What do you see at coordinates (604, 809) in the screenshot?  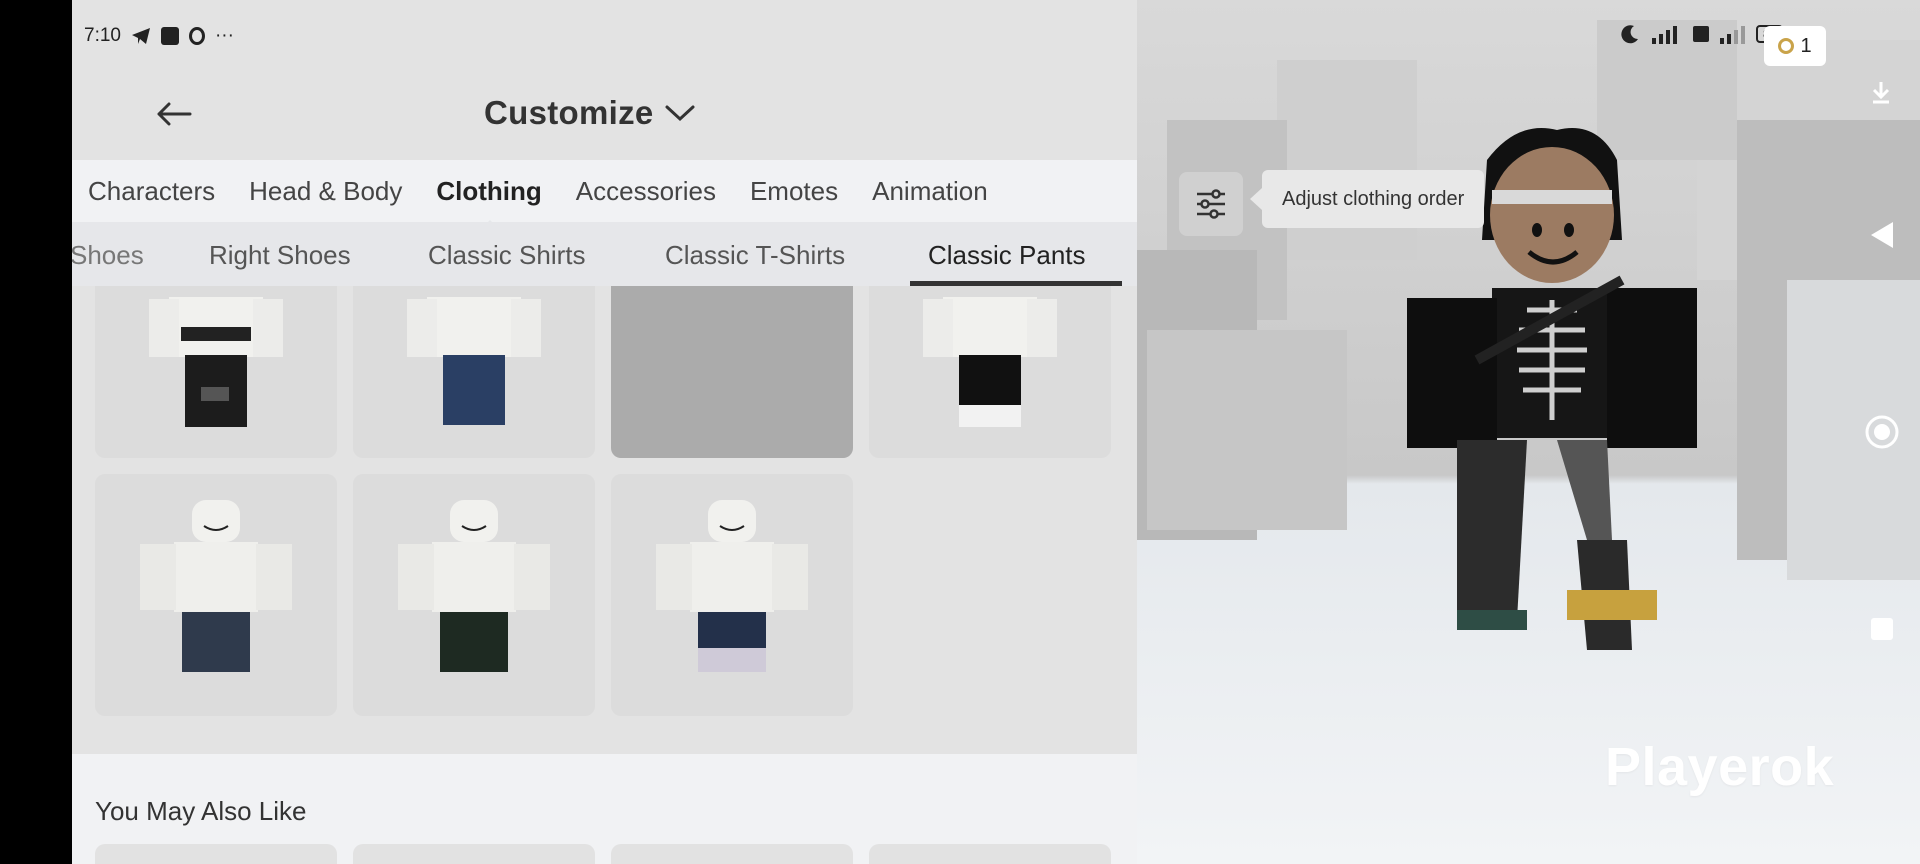 I see `recommendations-section: You May Also Like` at bounding box center [604, 809].